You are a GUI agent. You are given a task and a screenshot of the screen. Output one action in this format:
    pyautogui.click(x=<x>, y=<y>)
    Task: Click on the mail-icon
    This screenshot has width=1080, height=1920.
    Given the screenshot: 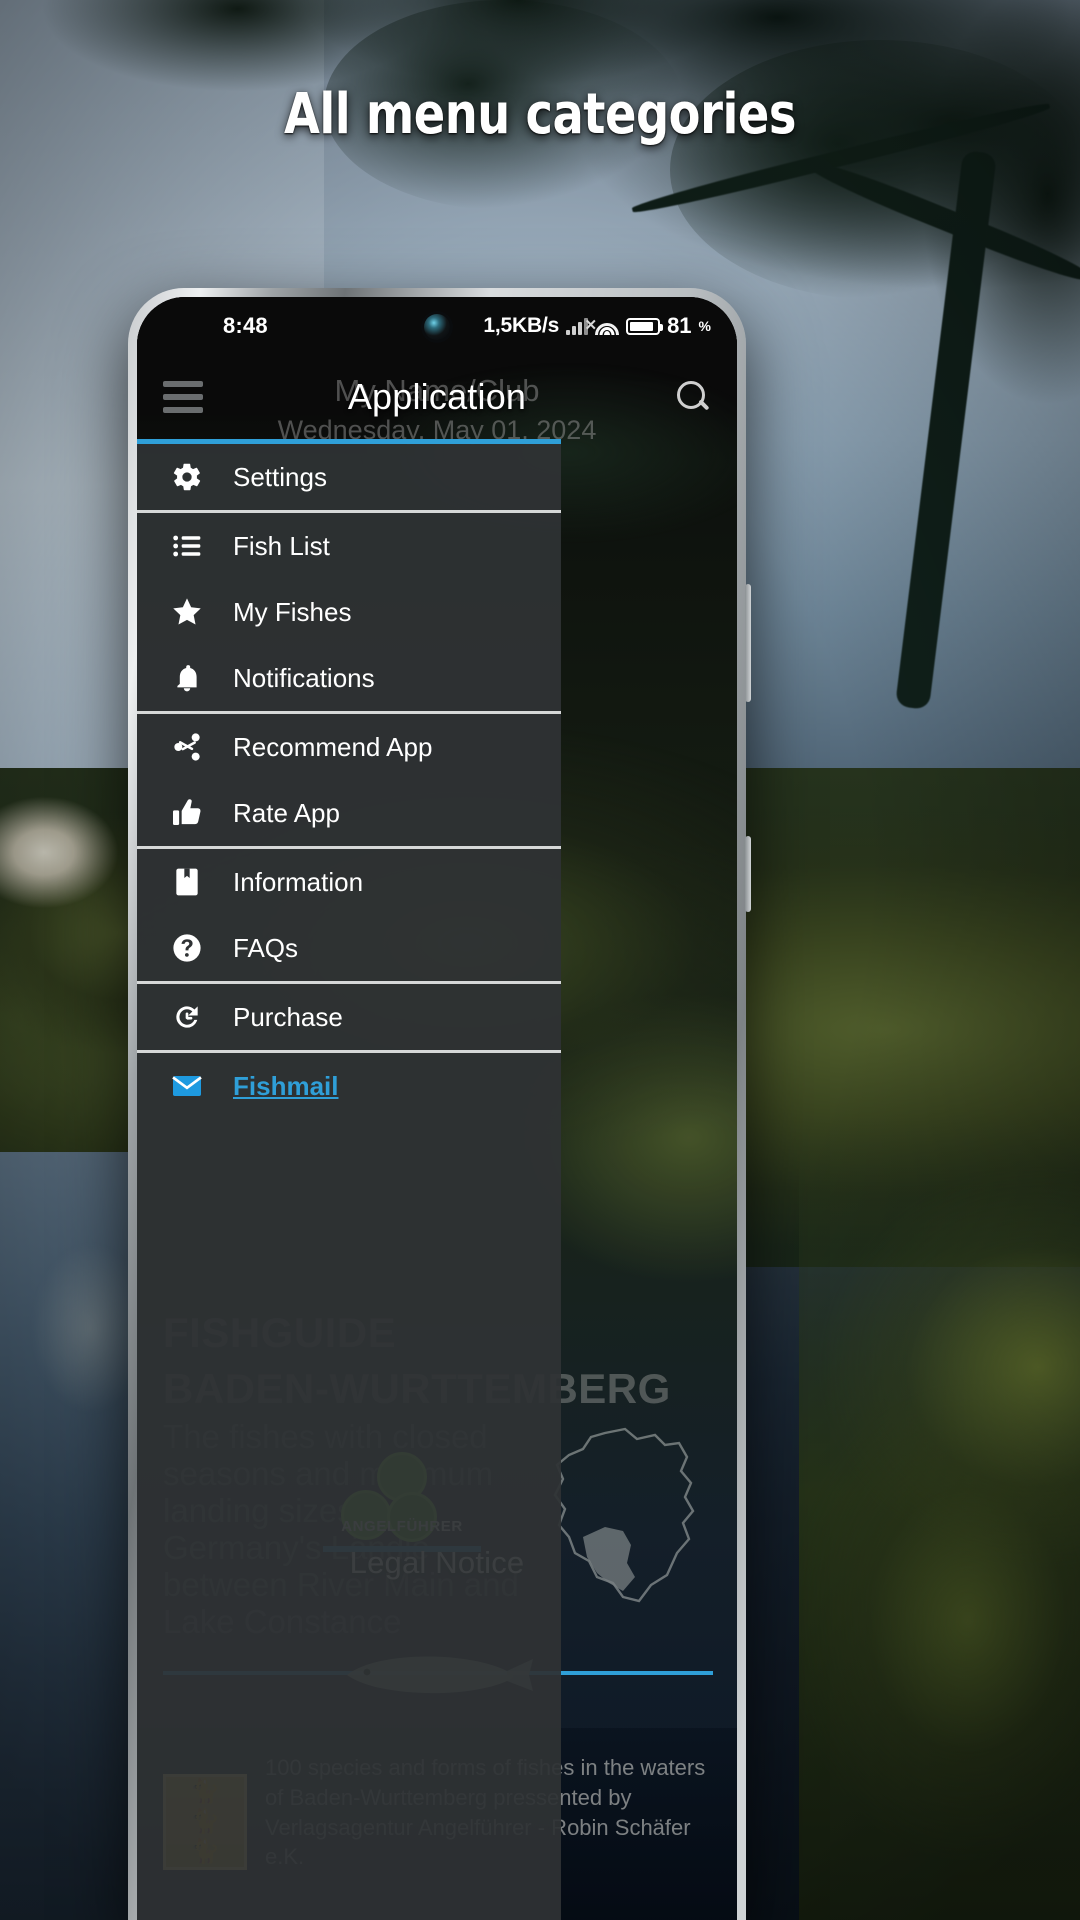 What is the action you would take?
    pyautogui.click(x=194, y=1086)
    